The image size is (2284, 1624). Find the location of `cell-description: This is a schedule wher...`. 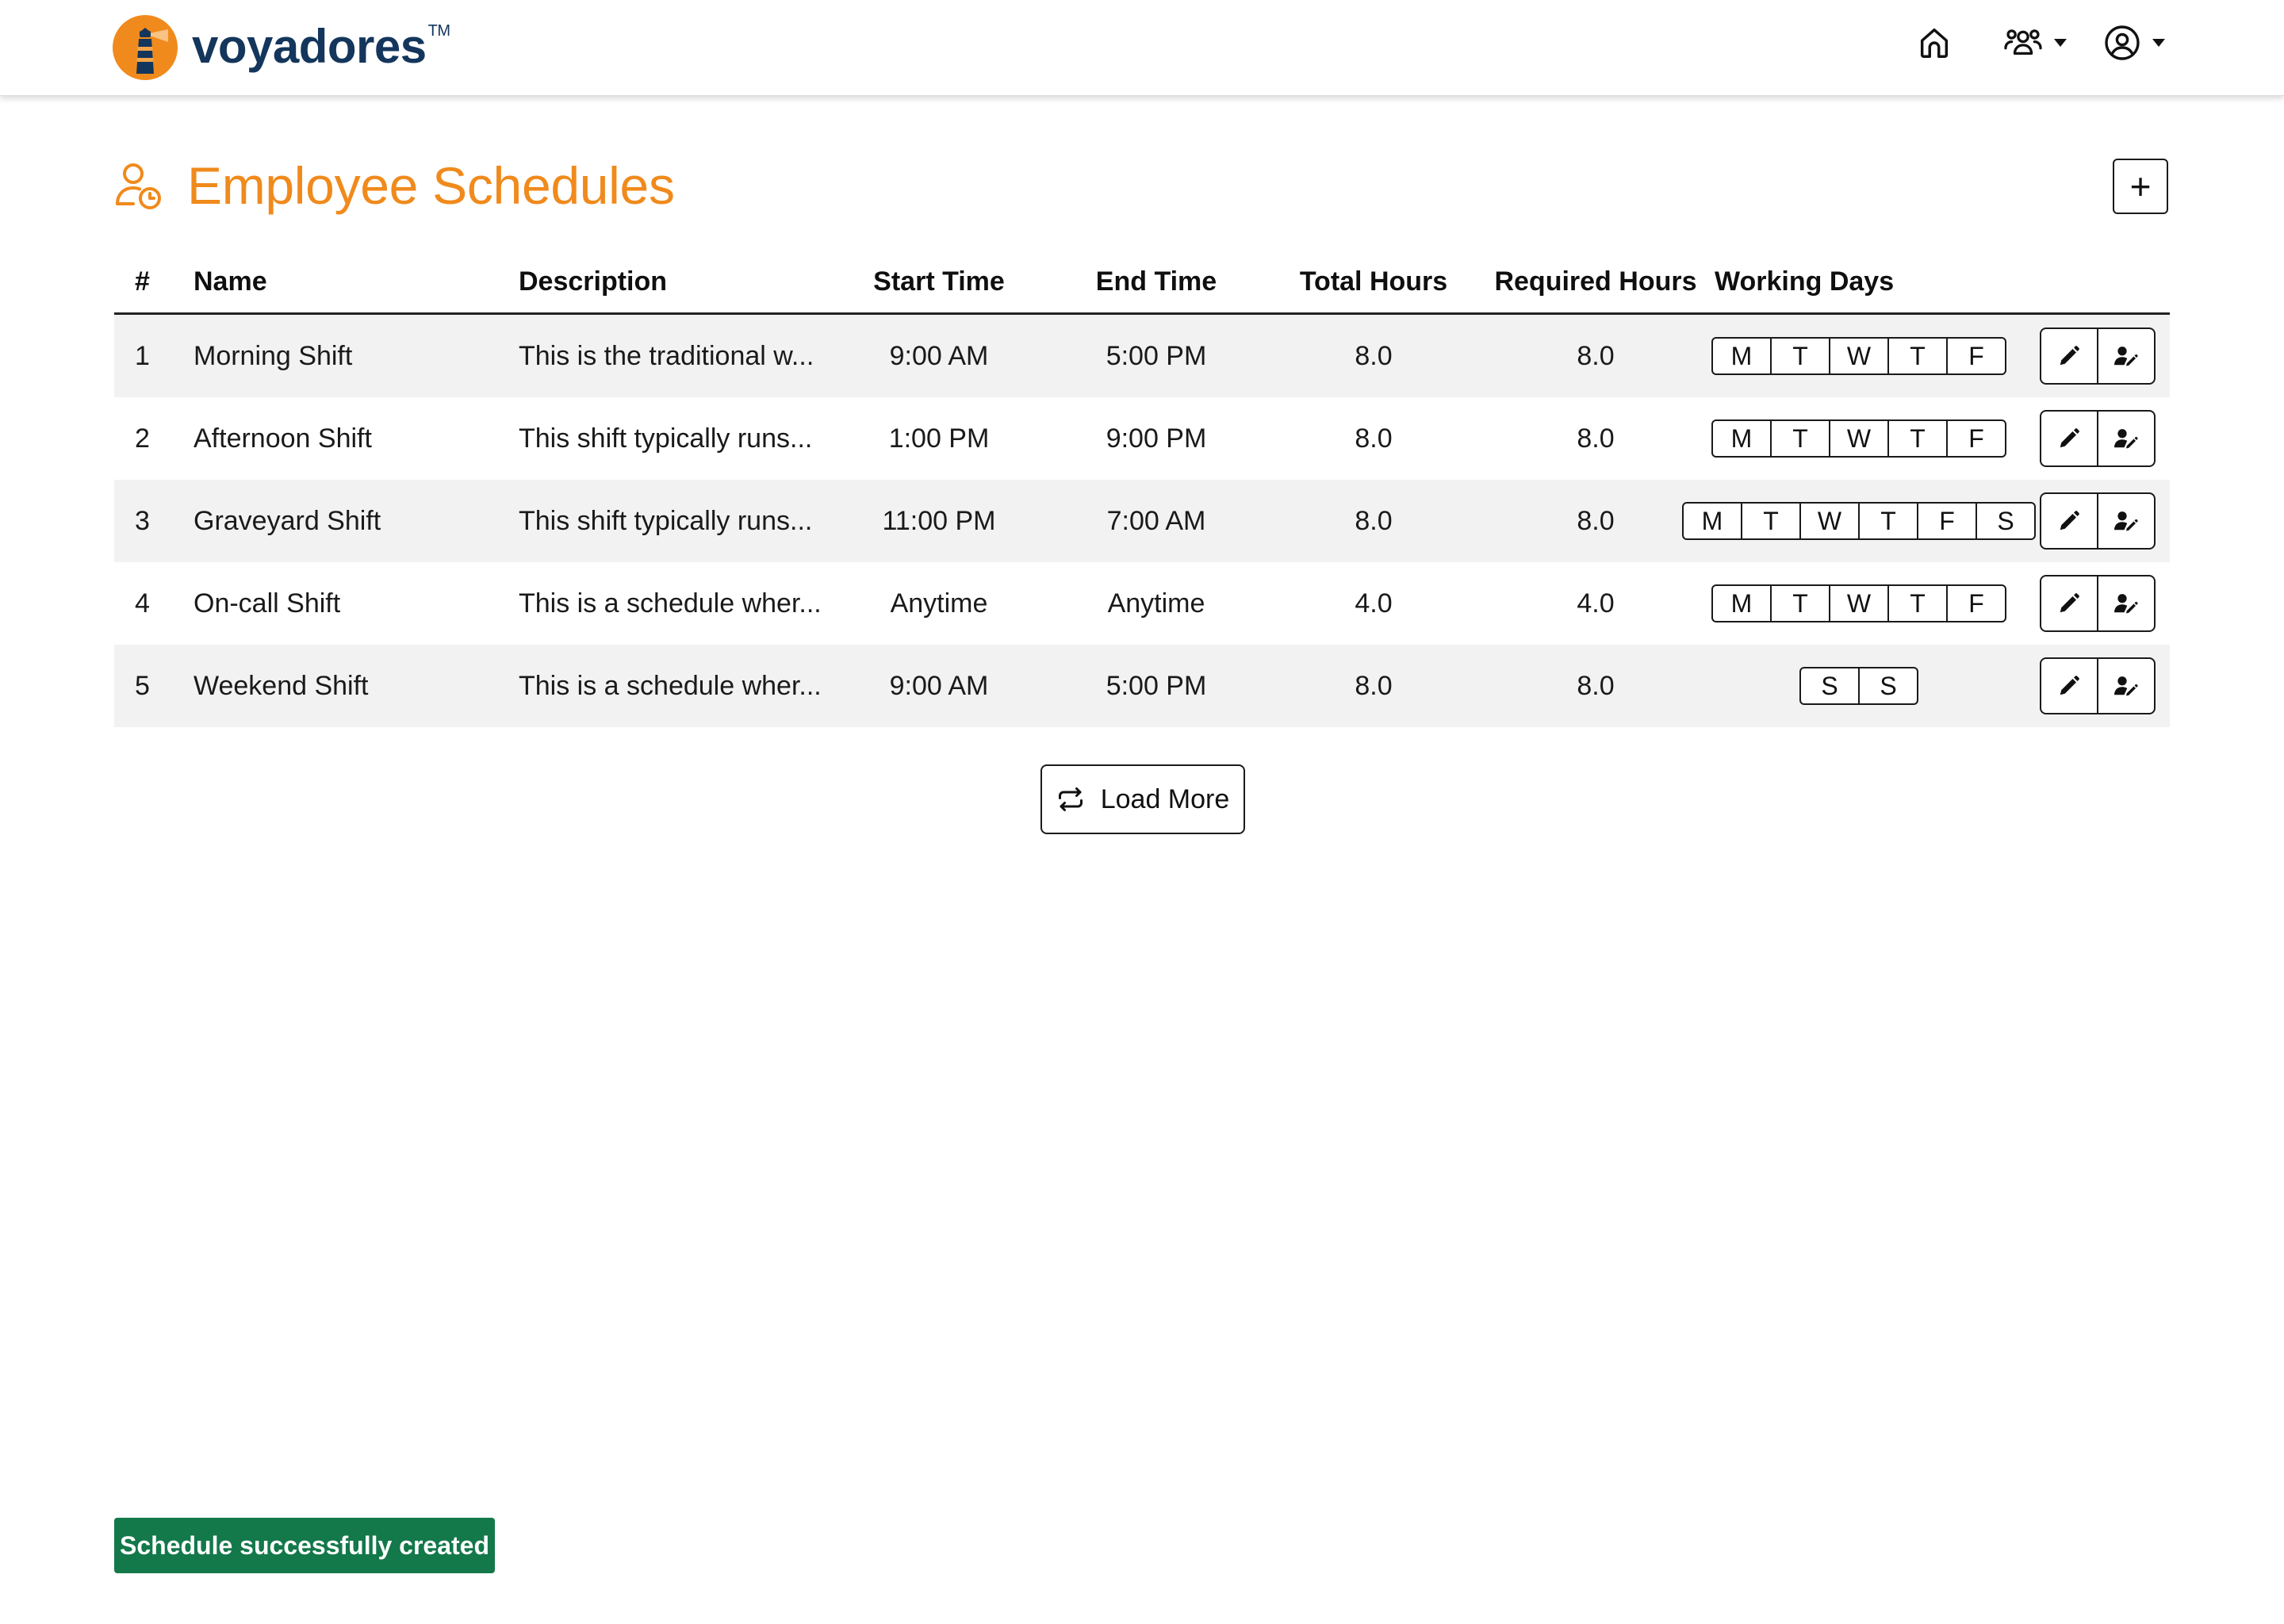

cell-description: This is a schedule wher... is located at coordinates (670, 686).